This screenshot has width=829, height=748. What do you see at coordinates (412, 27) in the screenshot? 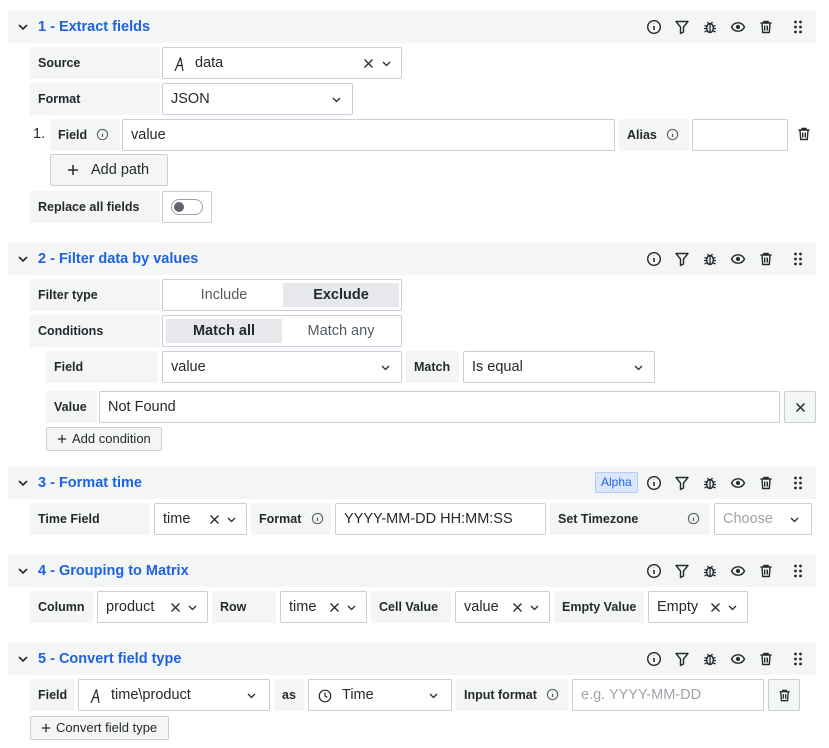
I see `section-header: 1 - Extract fields` at bounding box center [412, 27].